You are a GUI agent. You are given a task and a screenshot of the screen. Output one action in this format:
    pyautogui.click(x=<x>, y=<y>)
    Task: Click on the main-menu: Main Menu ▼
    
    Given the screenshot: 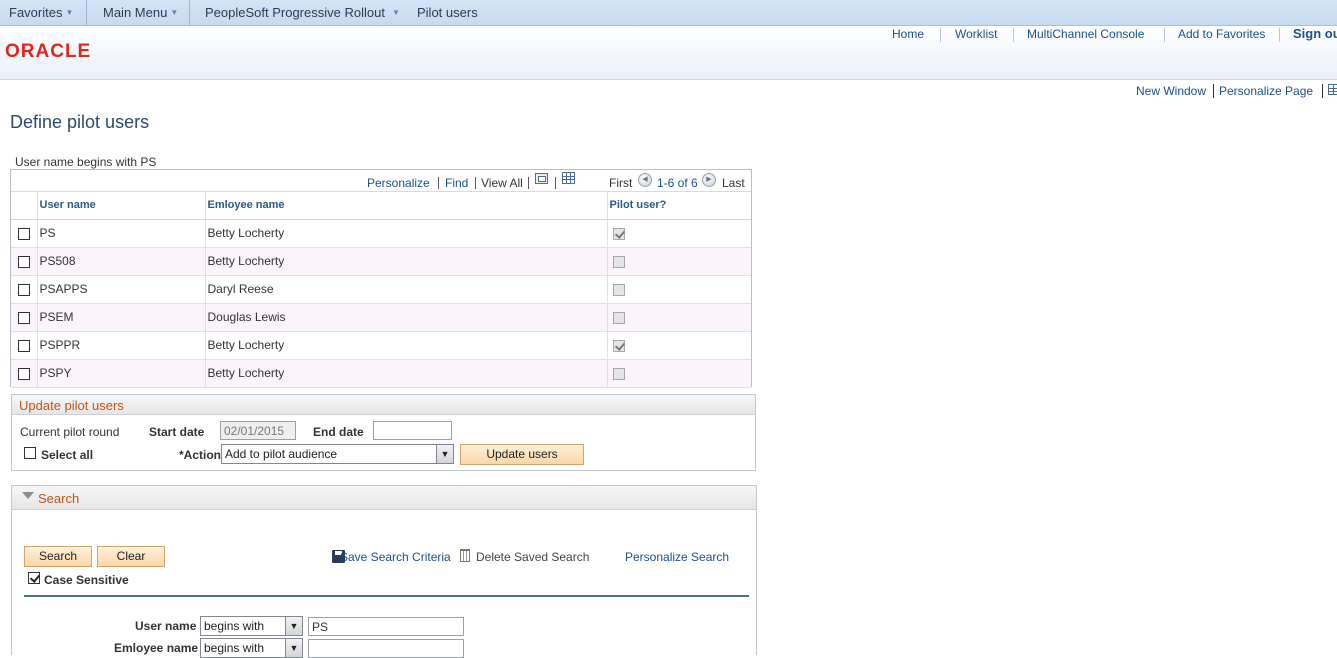 What is the action you would take?
    pyautogui.click(x=140, y=12)
    